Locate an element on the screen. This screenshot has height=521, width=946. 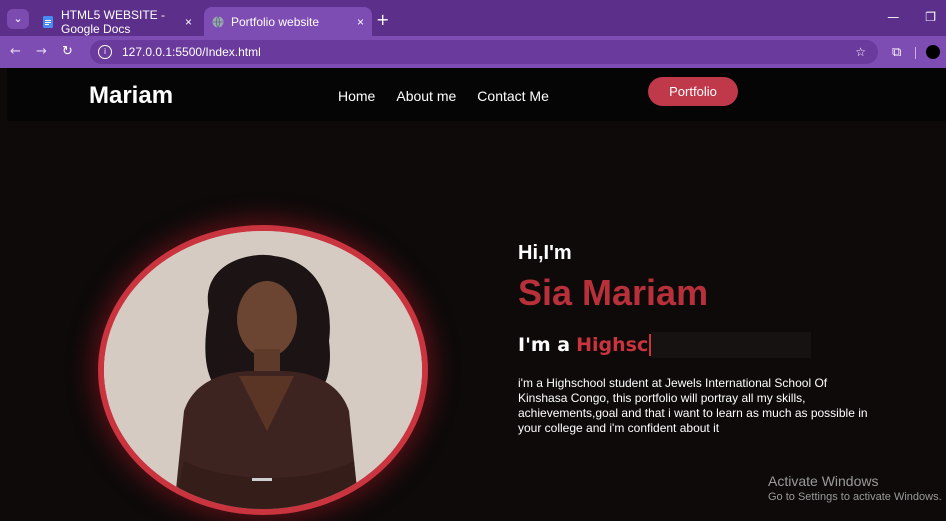
tab-search-button: ⌄ is located at coordinates (18, 19).